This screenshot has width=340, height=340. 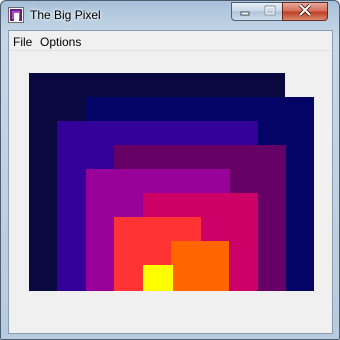 I want to click on app-icon, so click(x=16, y=15).